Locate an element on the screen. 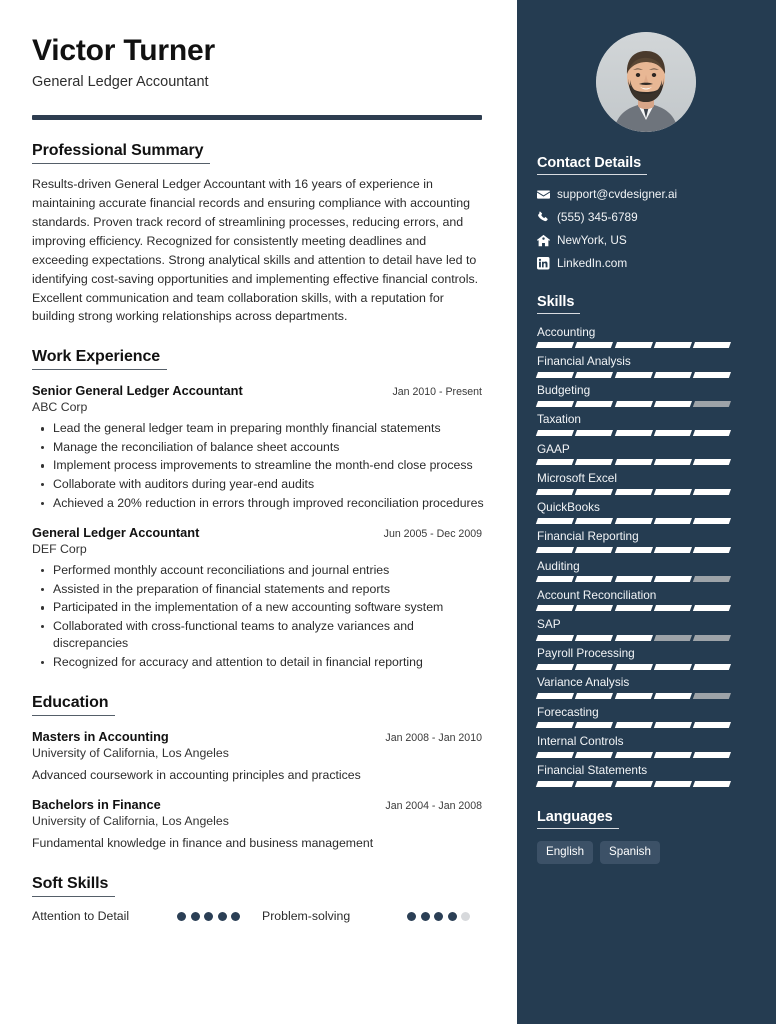 The image size is (776, 1024). skill-item: Budgeting is located at coordinates (644, 395).